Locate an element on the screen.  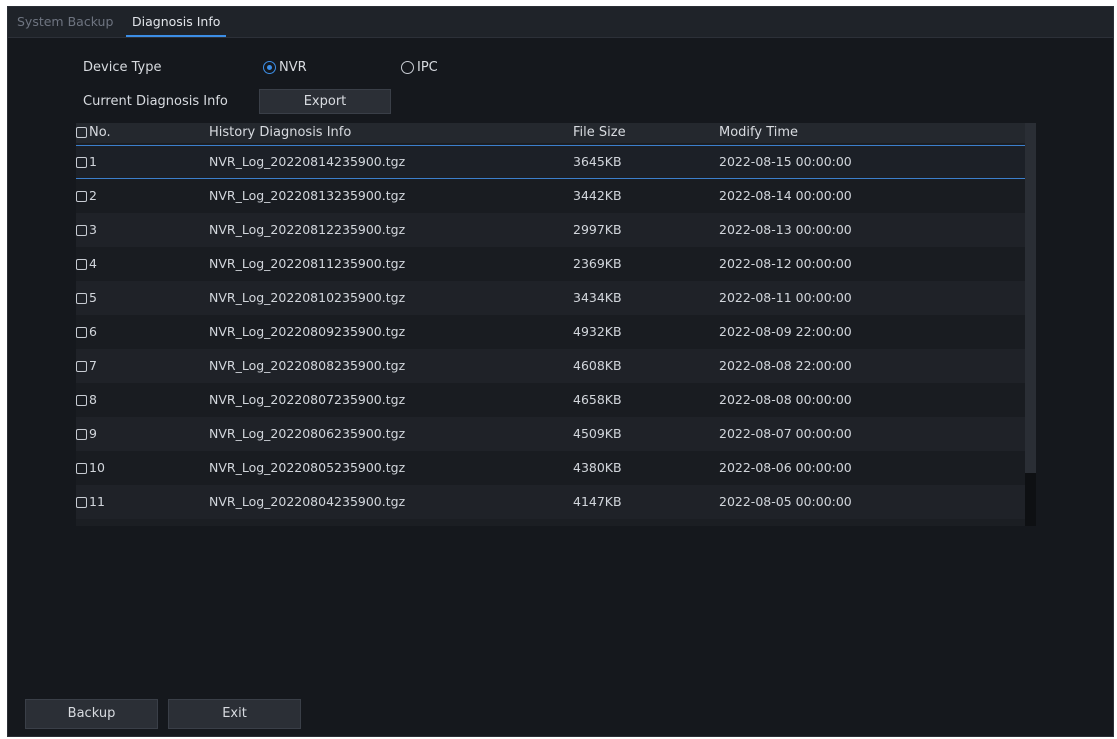
row-filename: NVR_Log_20220813235900.tgz is located at coordinates (307, 195).